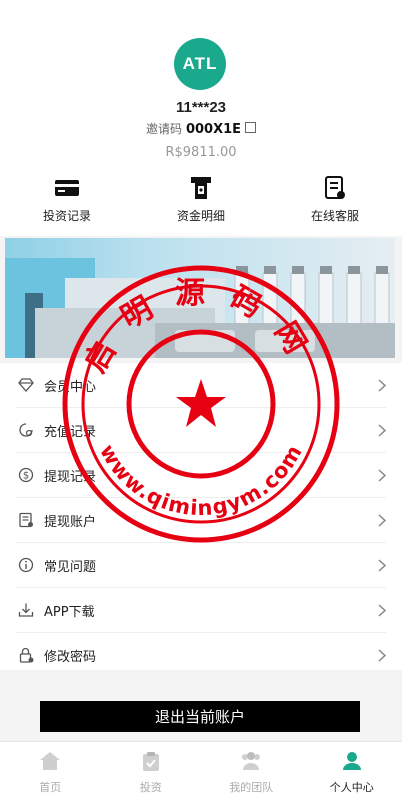 The width and height of the screenshot is (402, 802). I want to click on info-icon, so click(26, 565).